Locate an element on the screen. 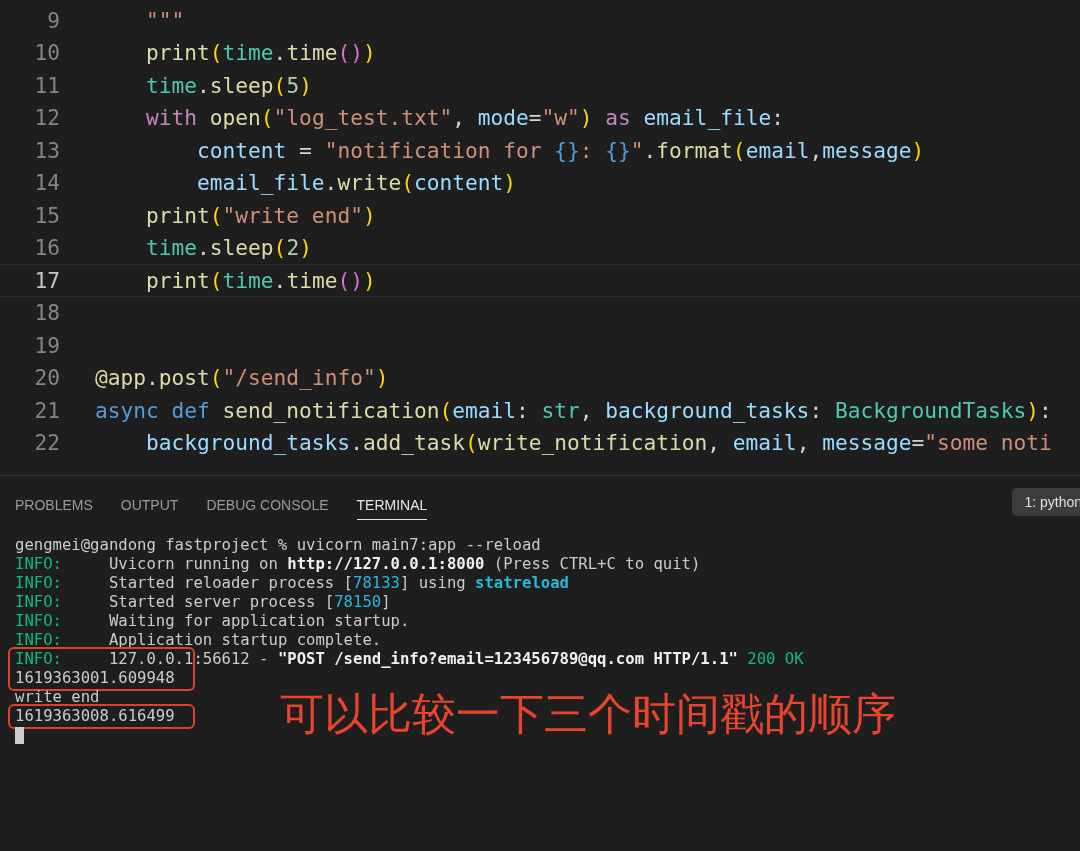 The height and width of the screenshot is (851, 1080). code-line: async def send_notification(email: str, background_tasks: BackgroundTasks): is located at coordinates (573, 410).